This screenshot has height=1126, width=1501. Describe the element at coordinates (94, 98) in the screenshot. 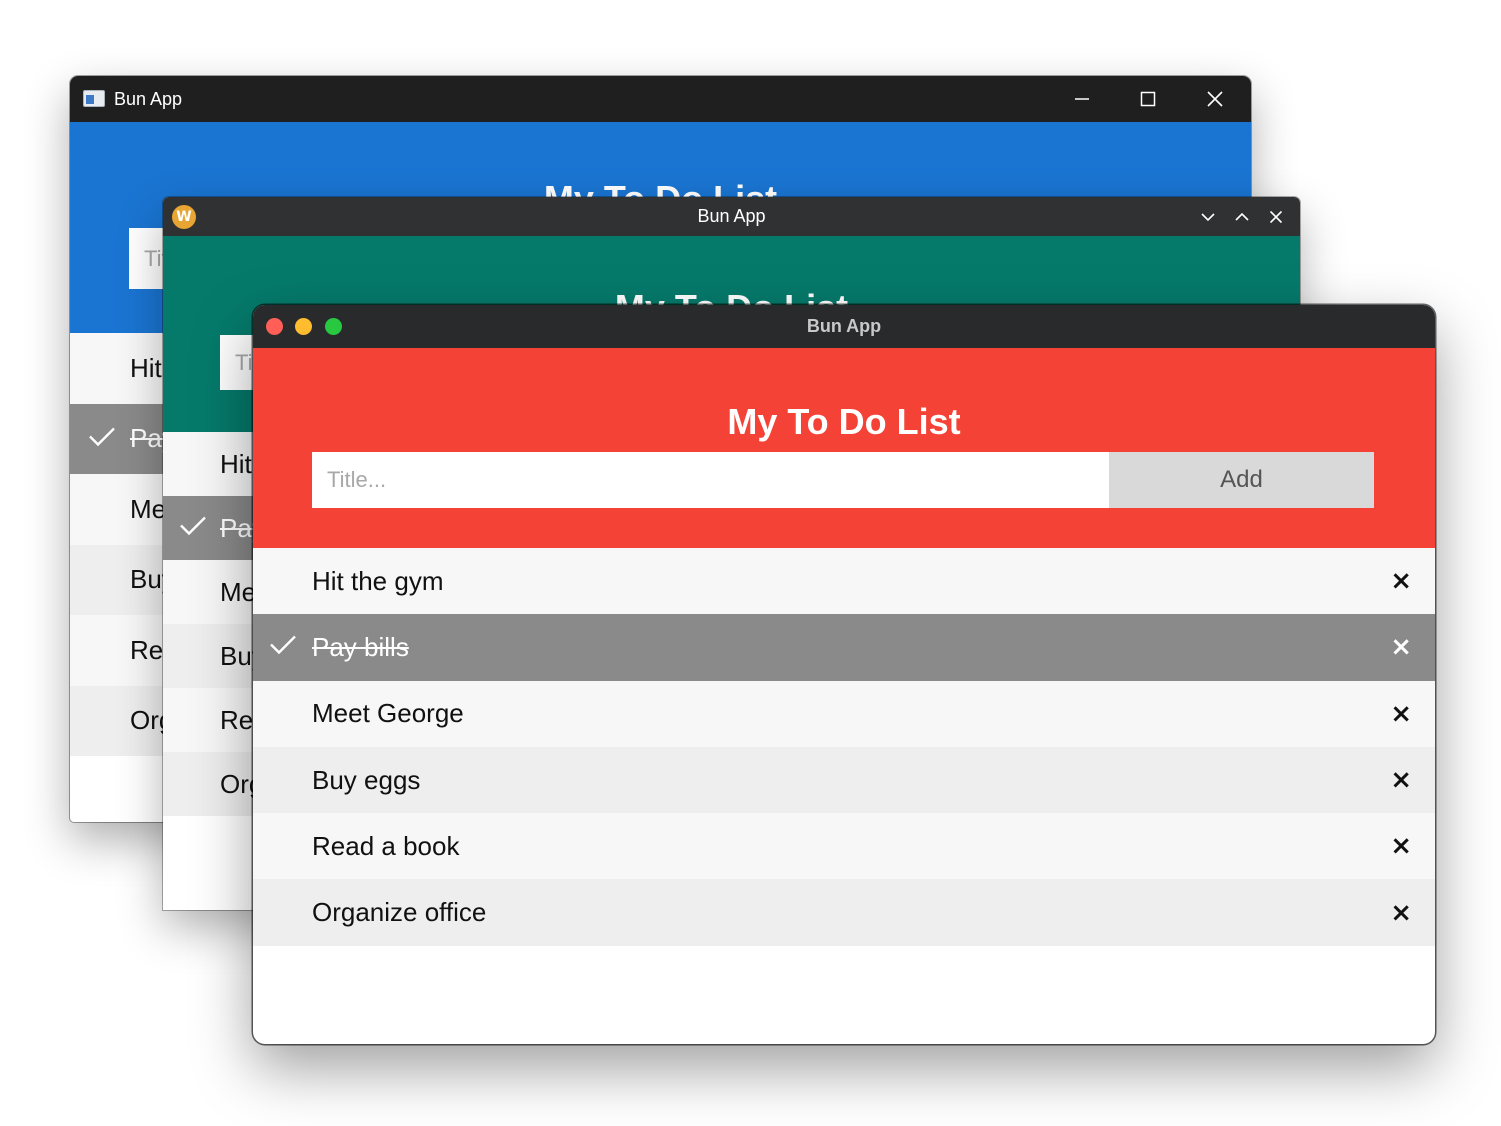

I see `app-window-icon` at that location.